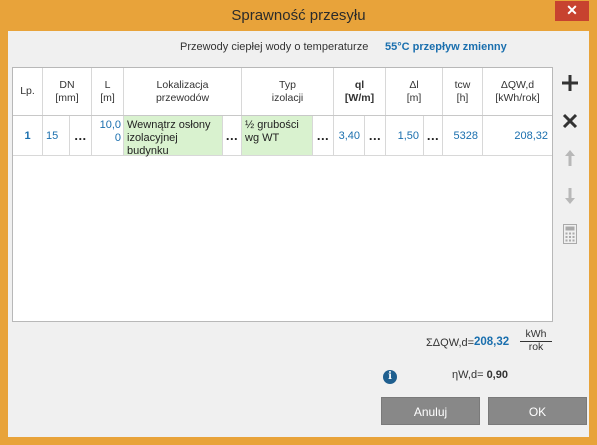  Describe the element at coordinates (274, 47) in the screenshot. I see `pipe-type-label: Przewody ciepłej wody o temperaturze` at that location.